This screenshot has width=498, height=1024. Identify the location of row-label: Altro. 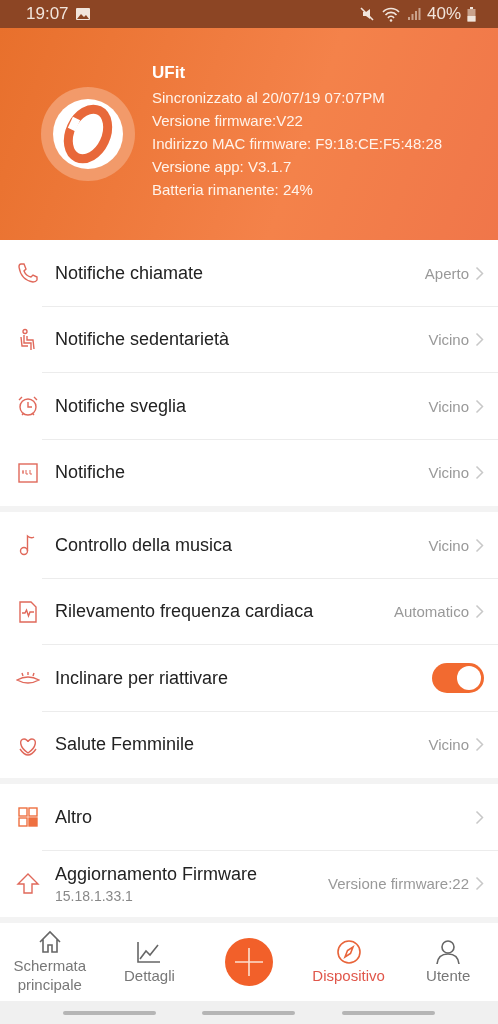
(74, 817).